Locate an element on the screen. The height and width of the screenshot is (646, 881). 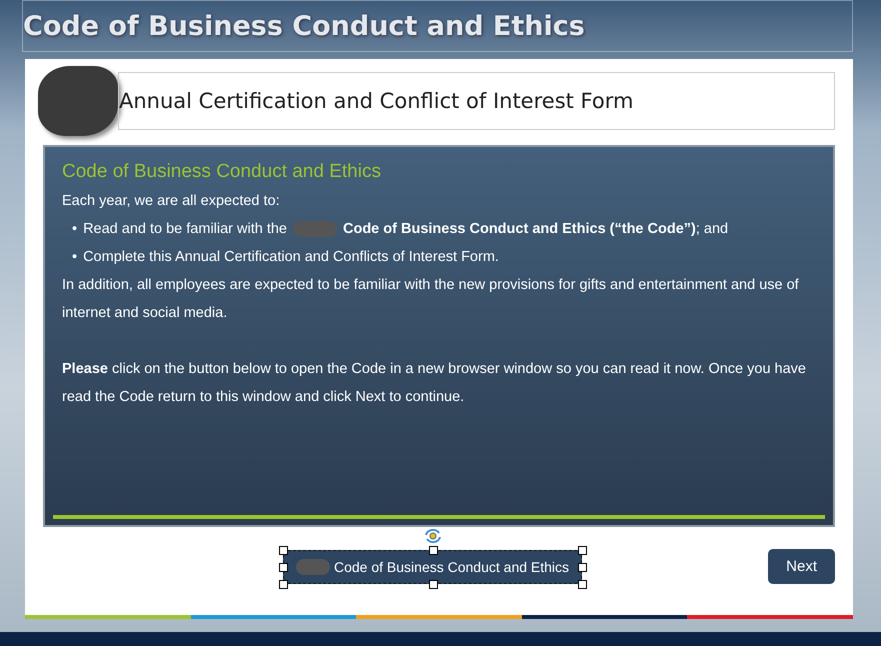
page-title: Code of Business Conduct and Ethics is located at coordinates (304, 26).